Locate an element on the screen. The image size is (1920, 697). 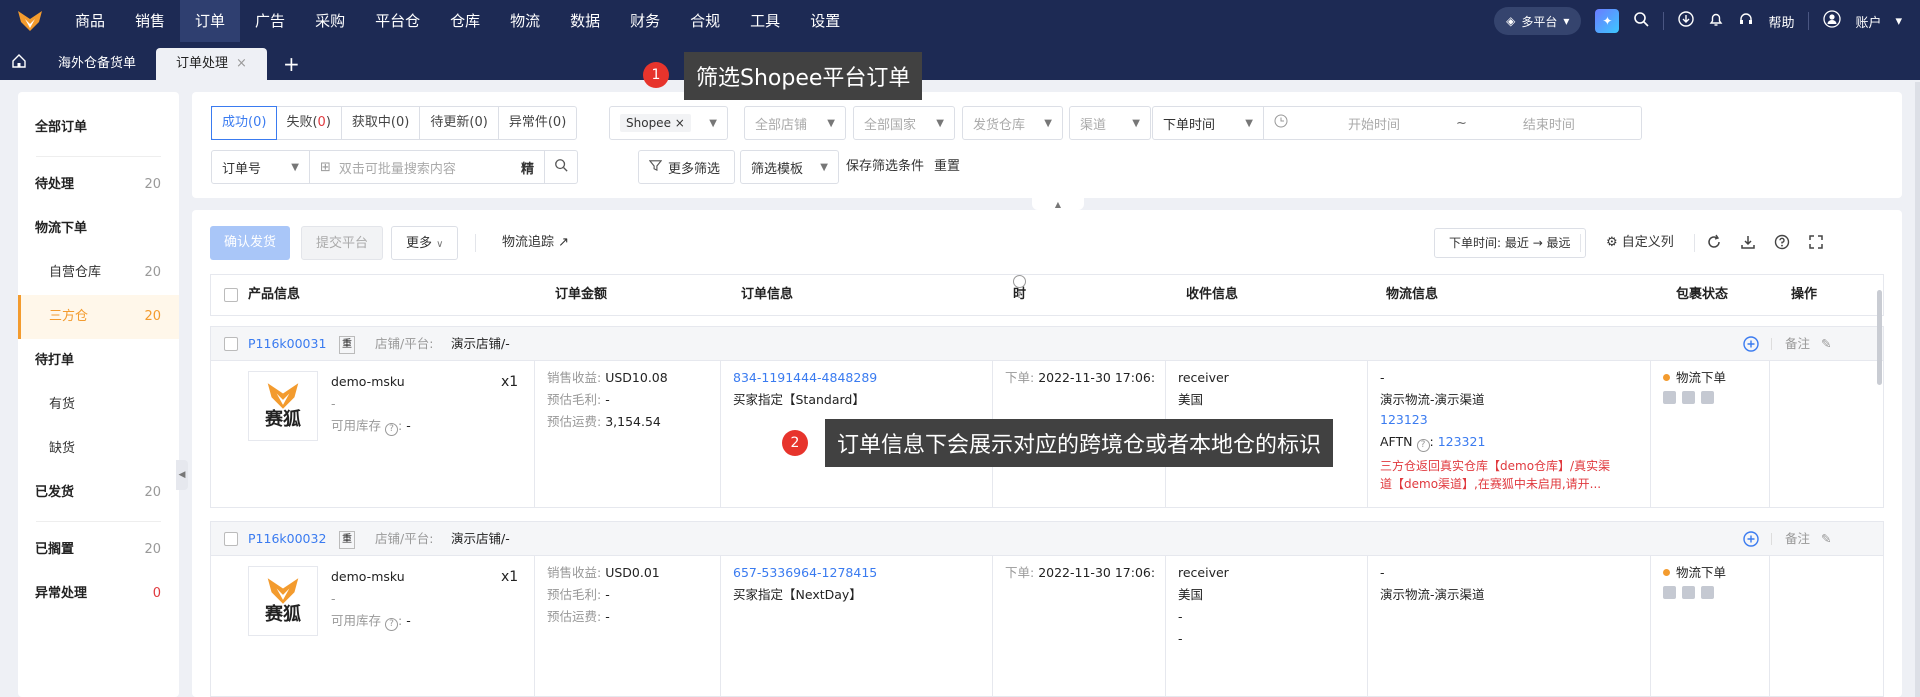
end-date-input: 结束时间 is located at coordinates (1549, 123).